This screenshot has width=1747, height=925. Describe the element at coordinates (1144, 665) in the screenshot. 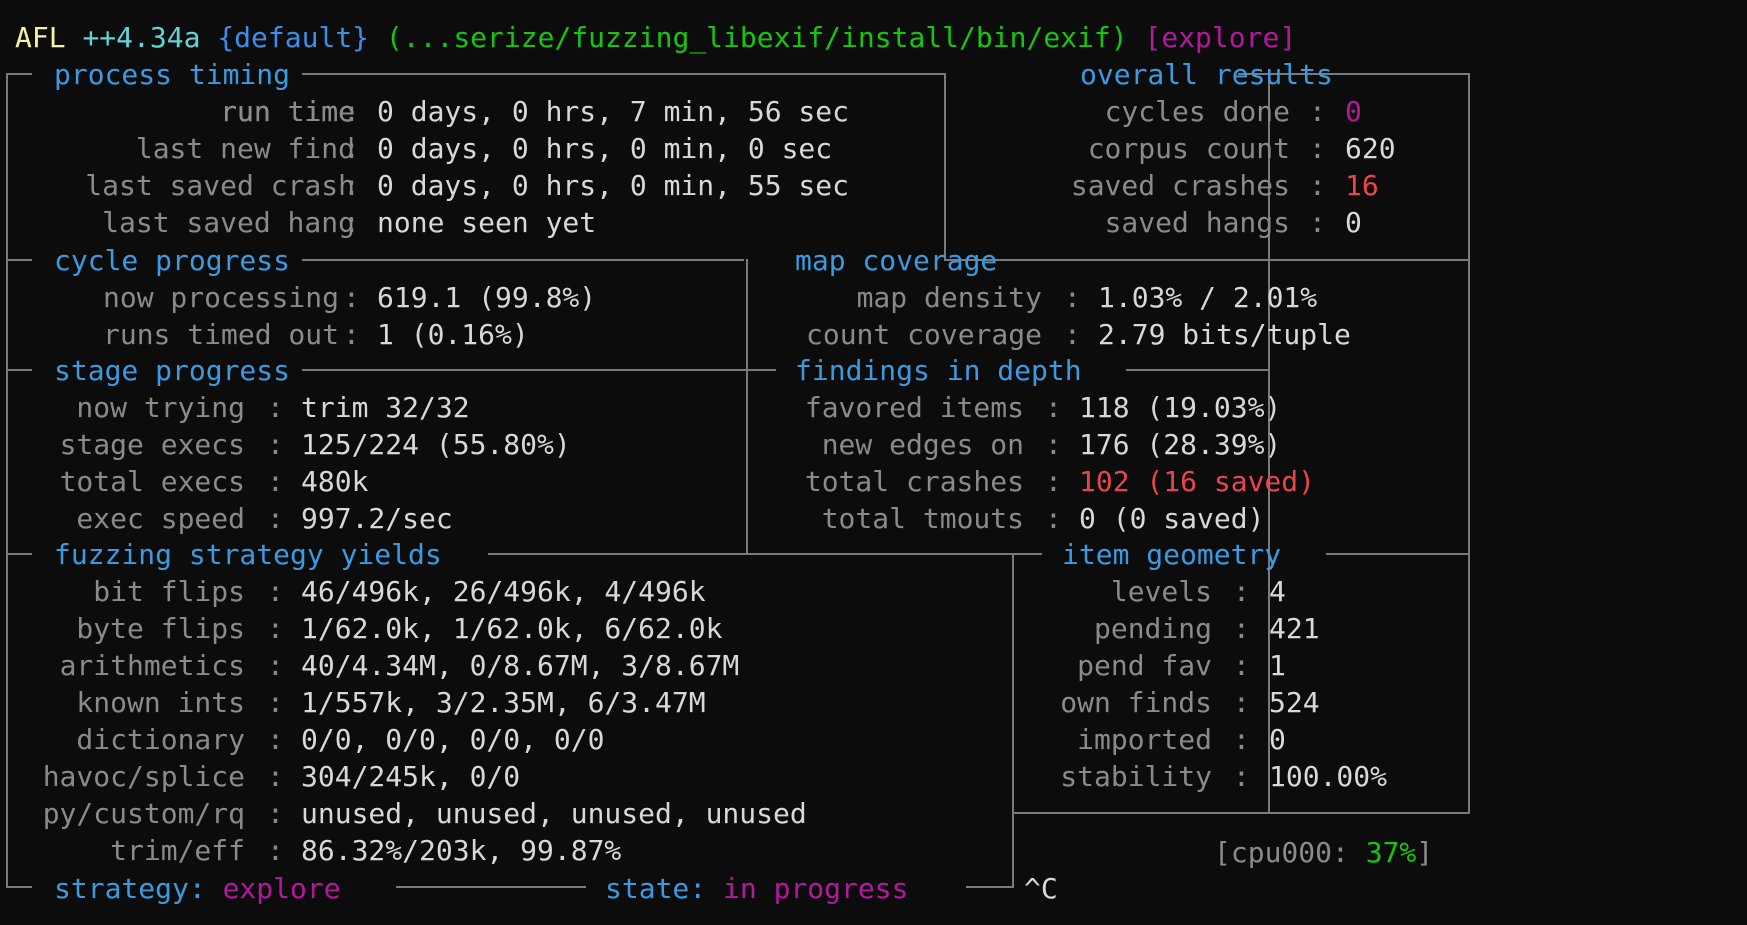

I see `pend-fav-label: pend fav` at that location.